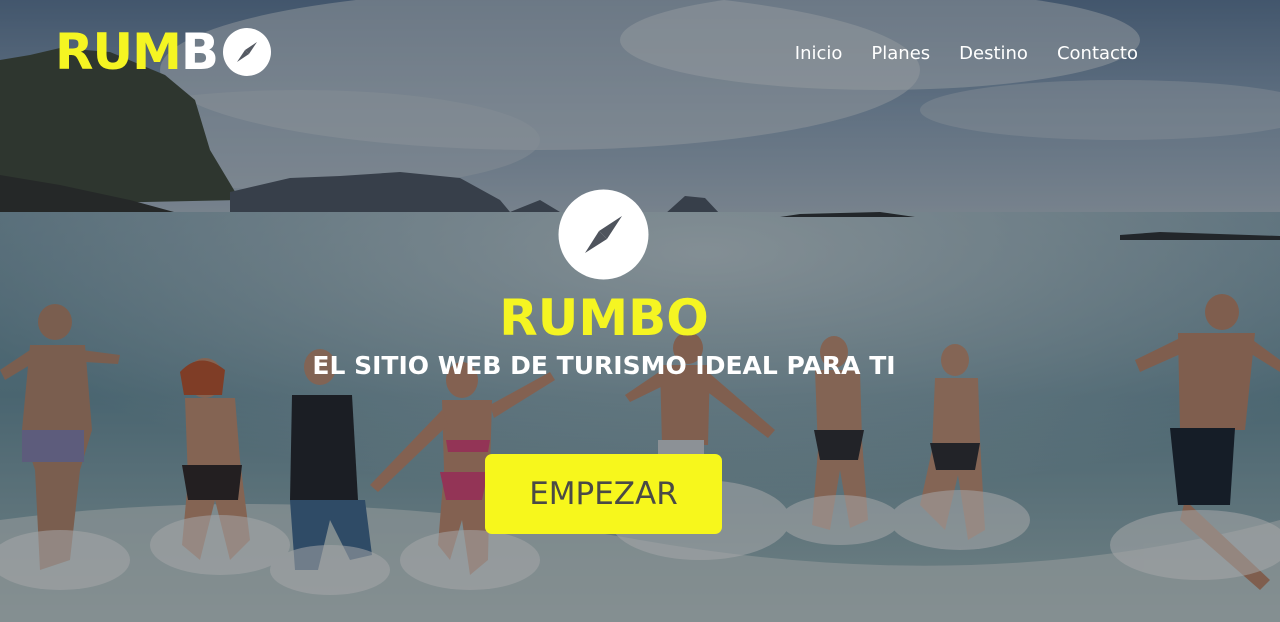 This screenshot has height=622, width=1280. I want to click on brand-logo-text: RUMB, so click(137, 52).